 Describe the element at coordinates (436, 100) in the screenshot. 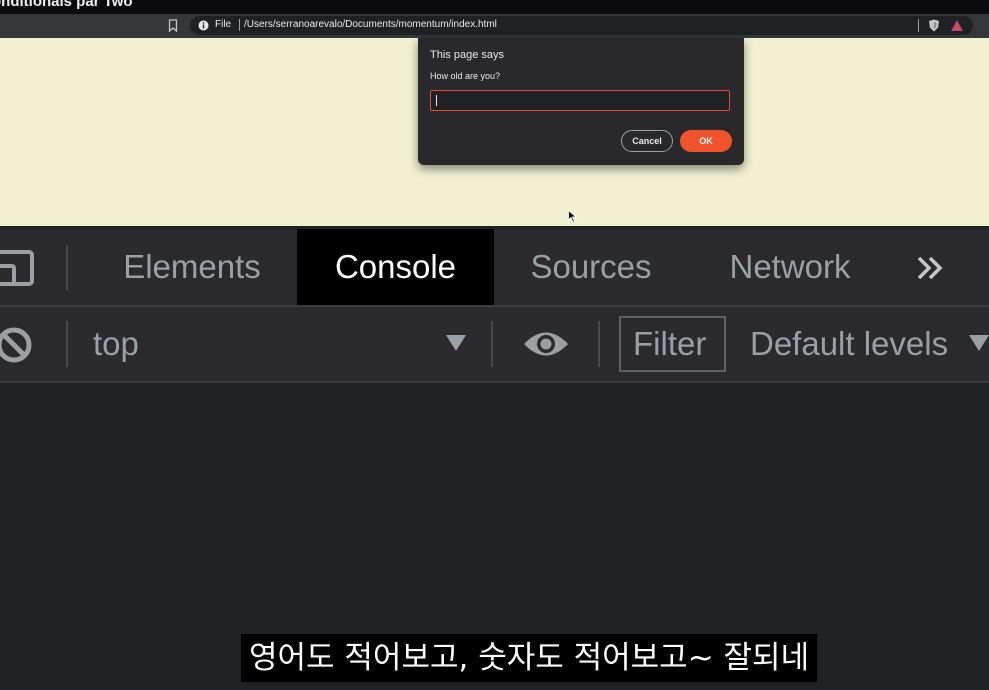

I see `text-caret` at that location.